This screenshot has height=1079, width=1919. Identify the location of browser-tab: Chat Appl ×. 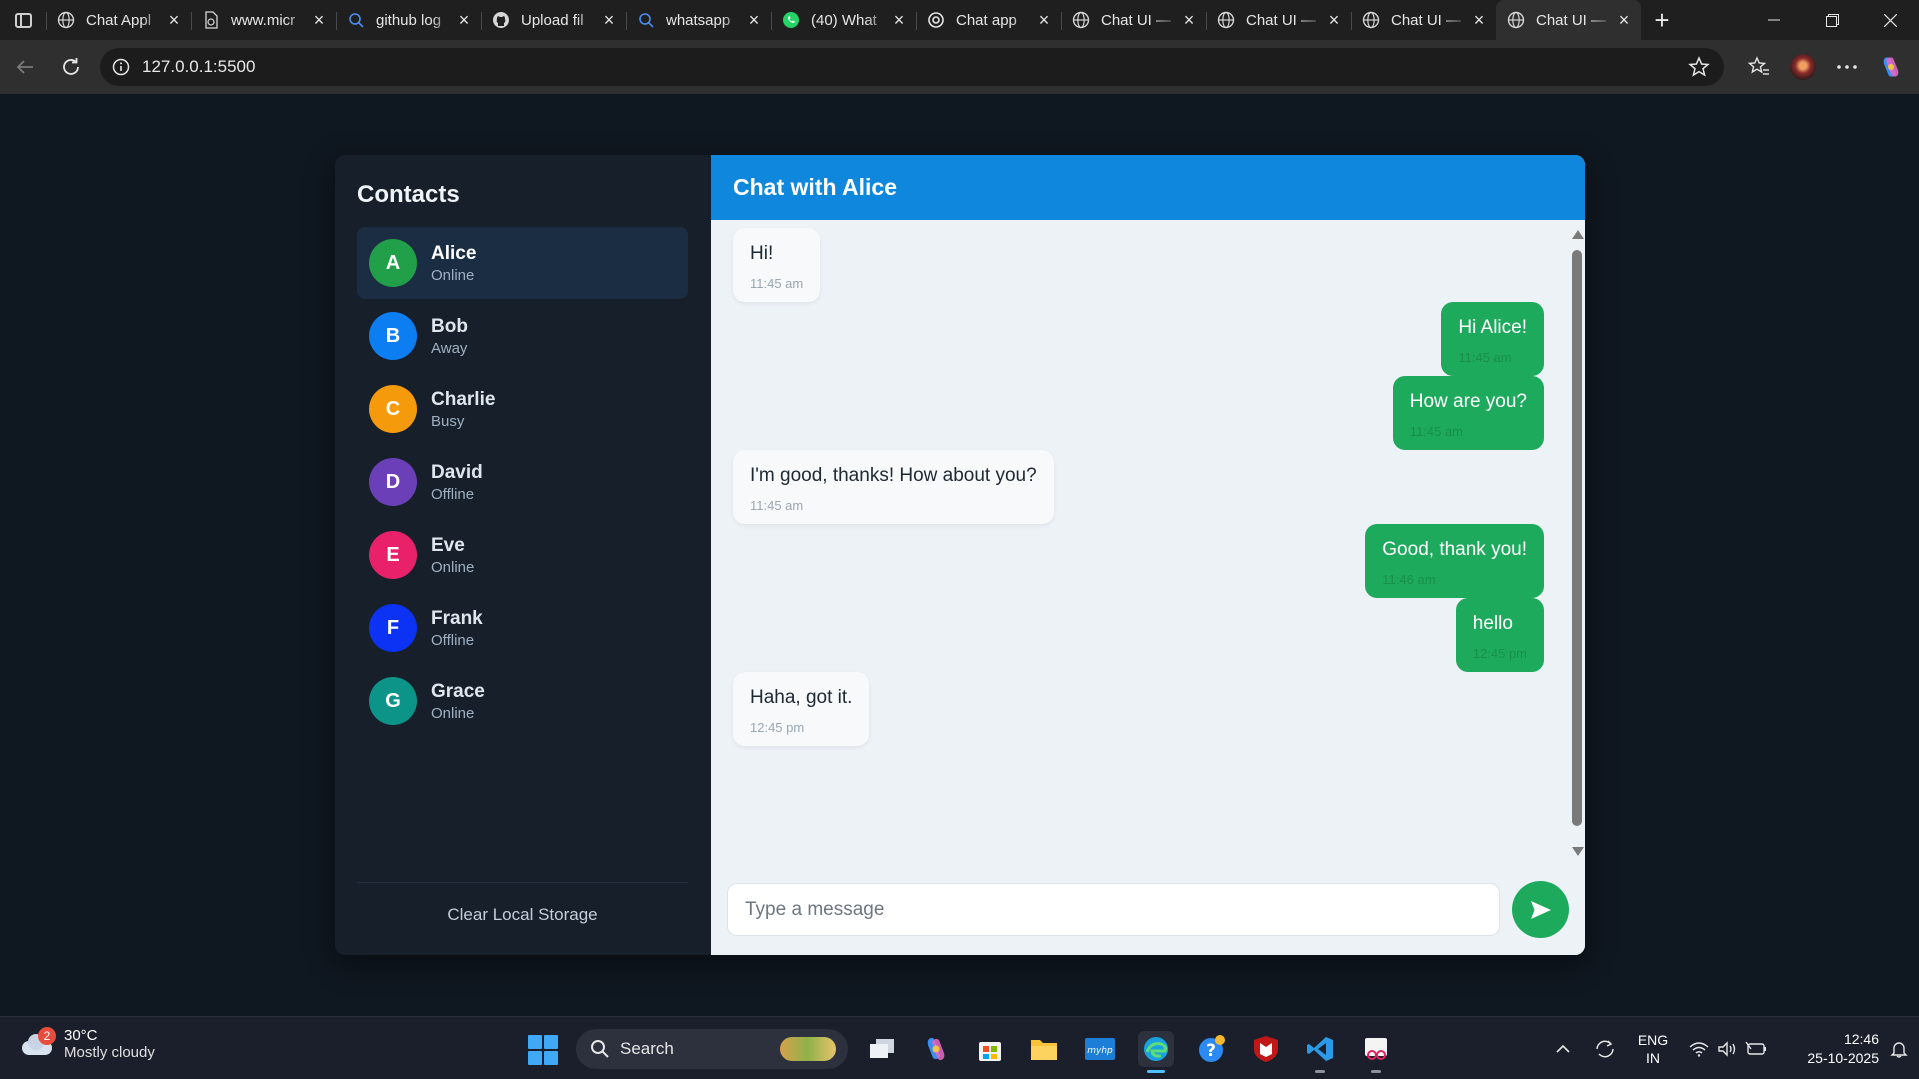
(118, 20).